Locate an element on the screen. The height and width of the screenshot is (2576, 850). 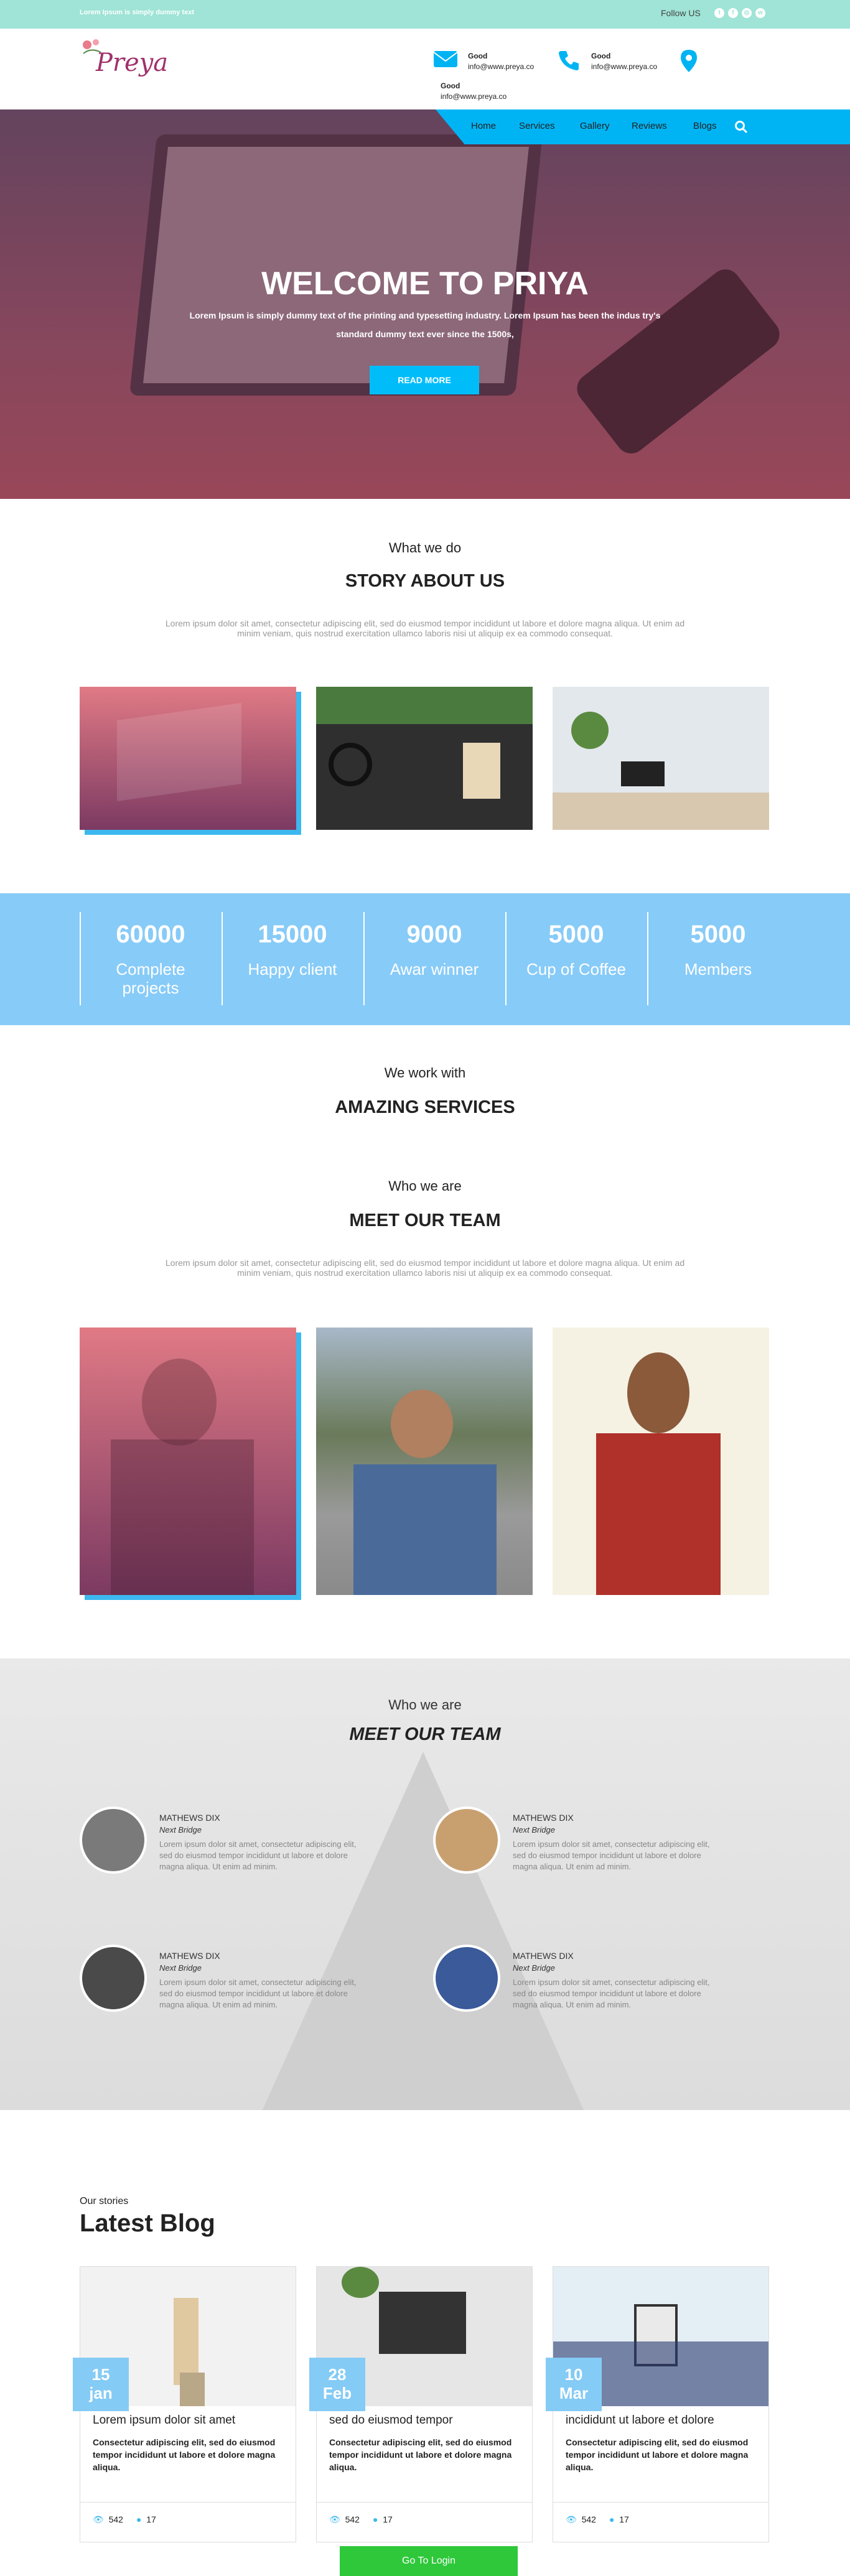
contact-3: Good info@www.preya.co is located at coordinates (474, 91).